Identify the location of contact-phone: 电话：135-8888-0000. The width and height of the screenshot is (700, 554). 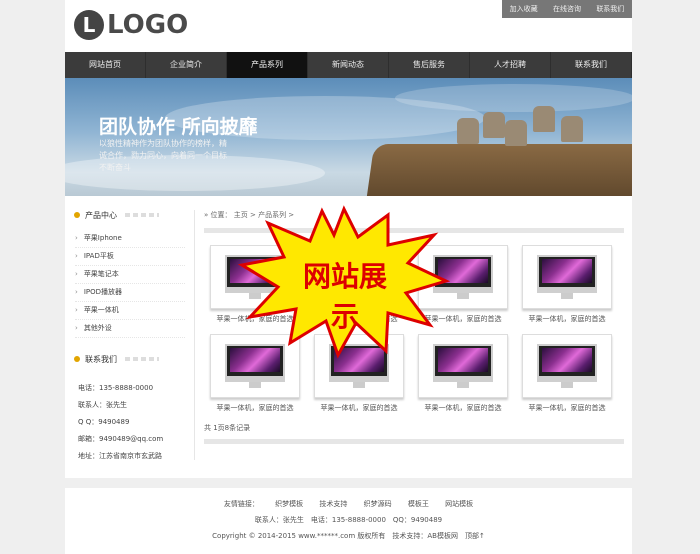
(116, 388).